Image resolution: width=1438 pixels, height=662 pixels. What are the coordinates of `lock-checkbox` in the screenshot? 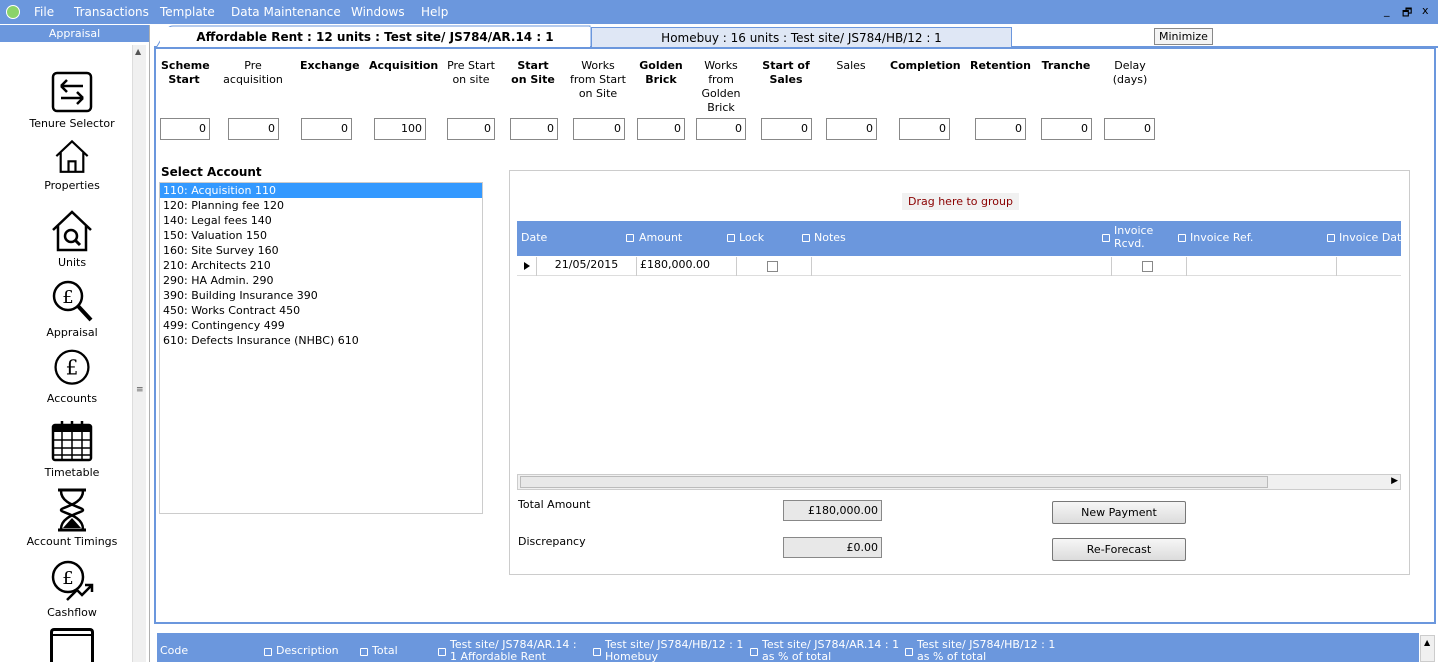 It's located at (772, 266).